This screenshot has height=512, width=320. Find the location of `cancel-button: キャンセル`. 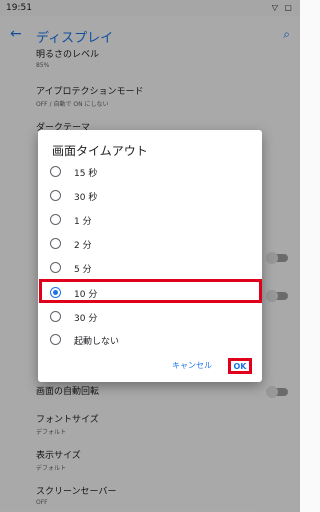

cancel-button: キャンセル is located at coordinates (192, 365).